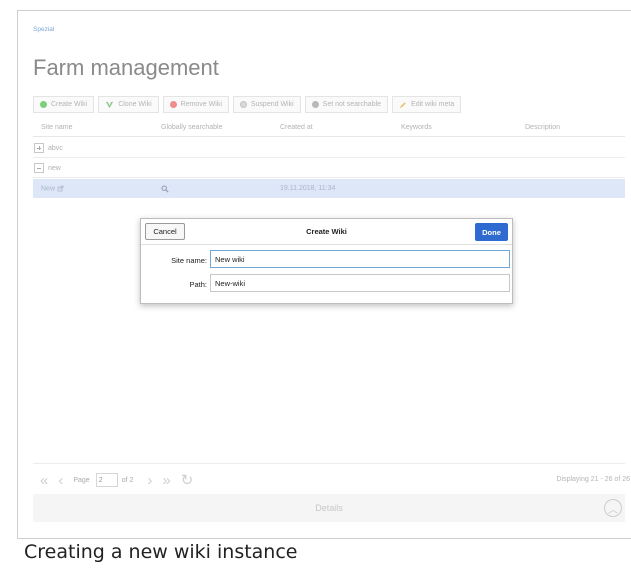 The height and width of the screenshot is (572, 631). I want to click on page-count-label: of 2, so click(127, 480).